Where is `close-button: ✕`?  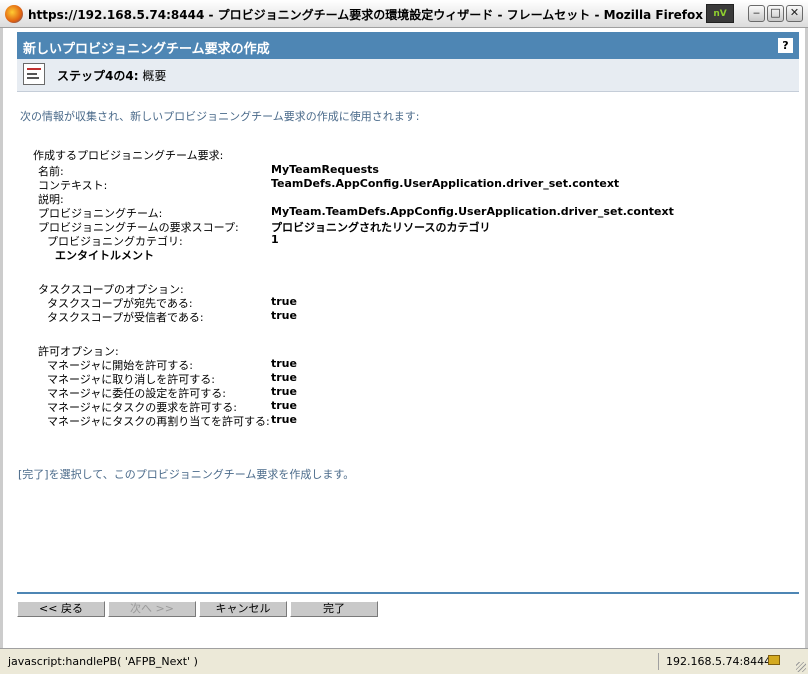 close-button: ✕ is located at coordinates (794, 13).